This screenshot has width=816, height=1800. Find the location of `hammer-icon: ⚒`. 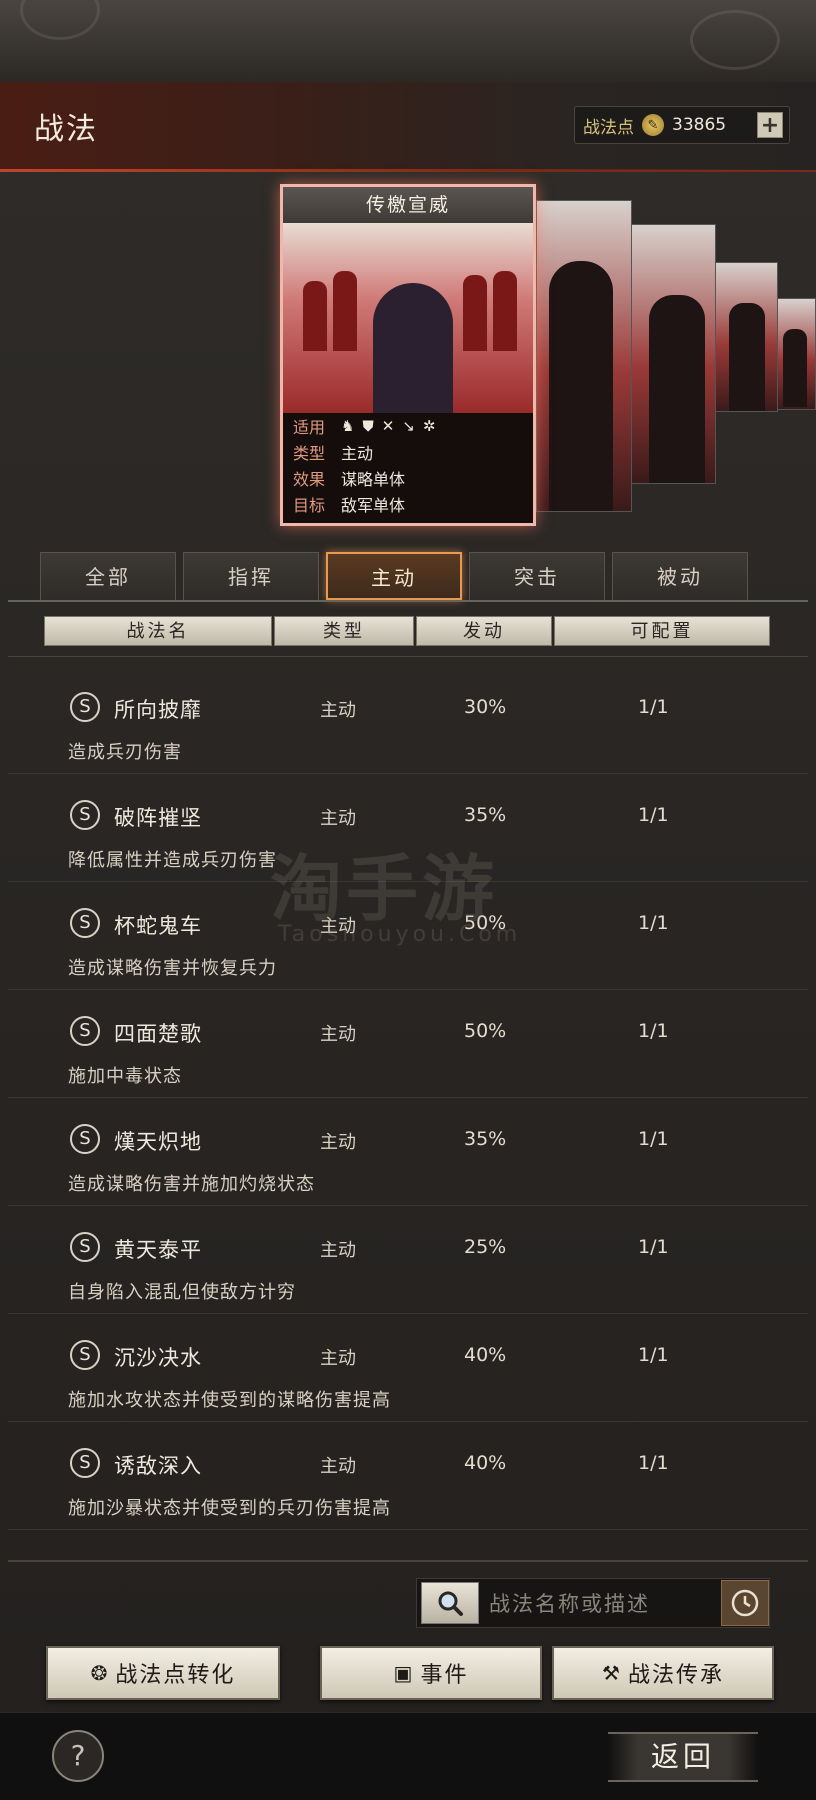

hammer-icon: ⚒ is located at coordinates (612, 1673).